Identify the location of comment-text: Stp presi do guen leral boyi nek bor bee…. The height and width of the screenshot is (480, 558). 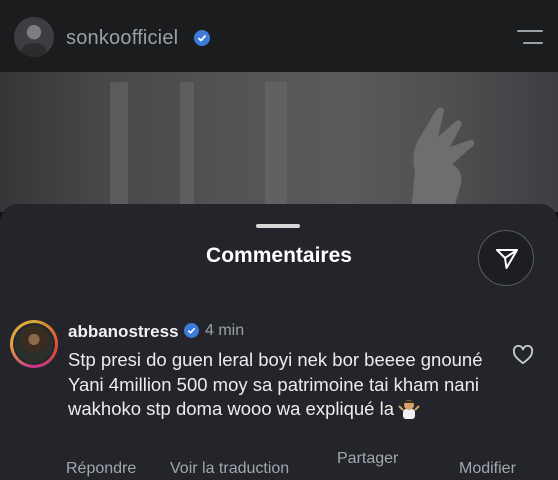
(278, 385).